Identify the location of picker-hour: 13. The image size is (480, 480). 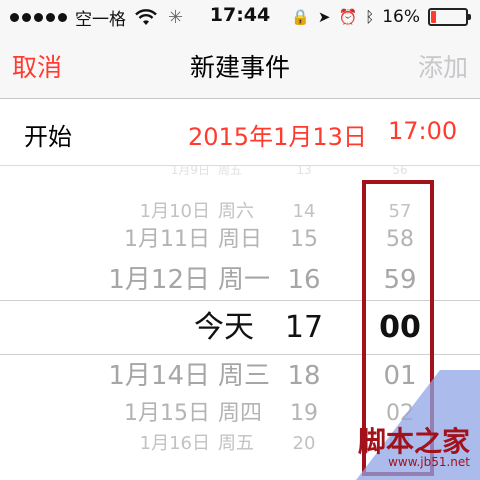
(304, 171).